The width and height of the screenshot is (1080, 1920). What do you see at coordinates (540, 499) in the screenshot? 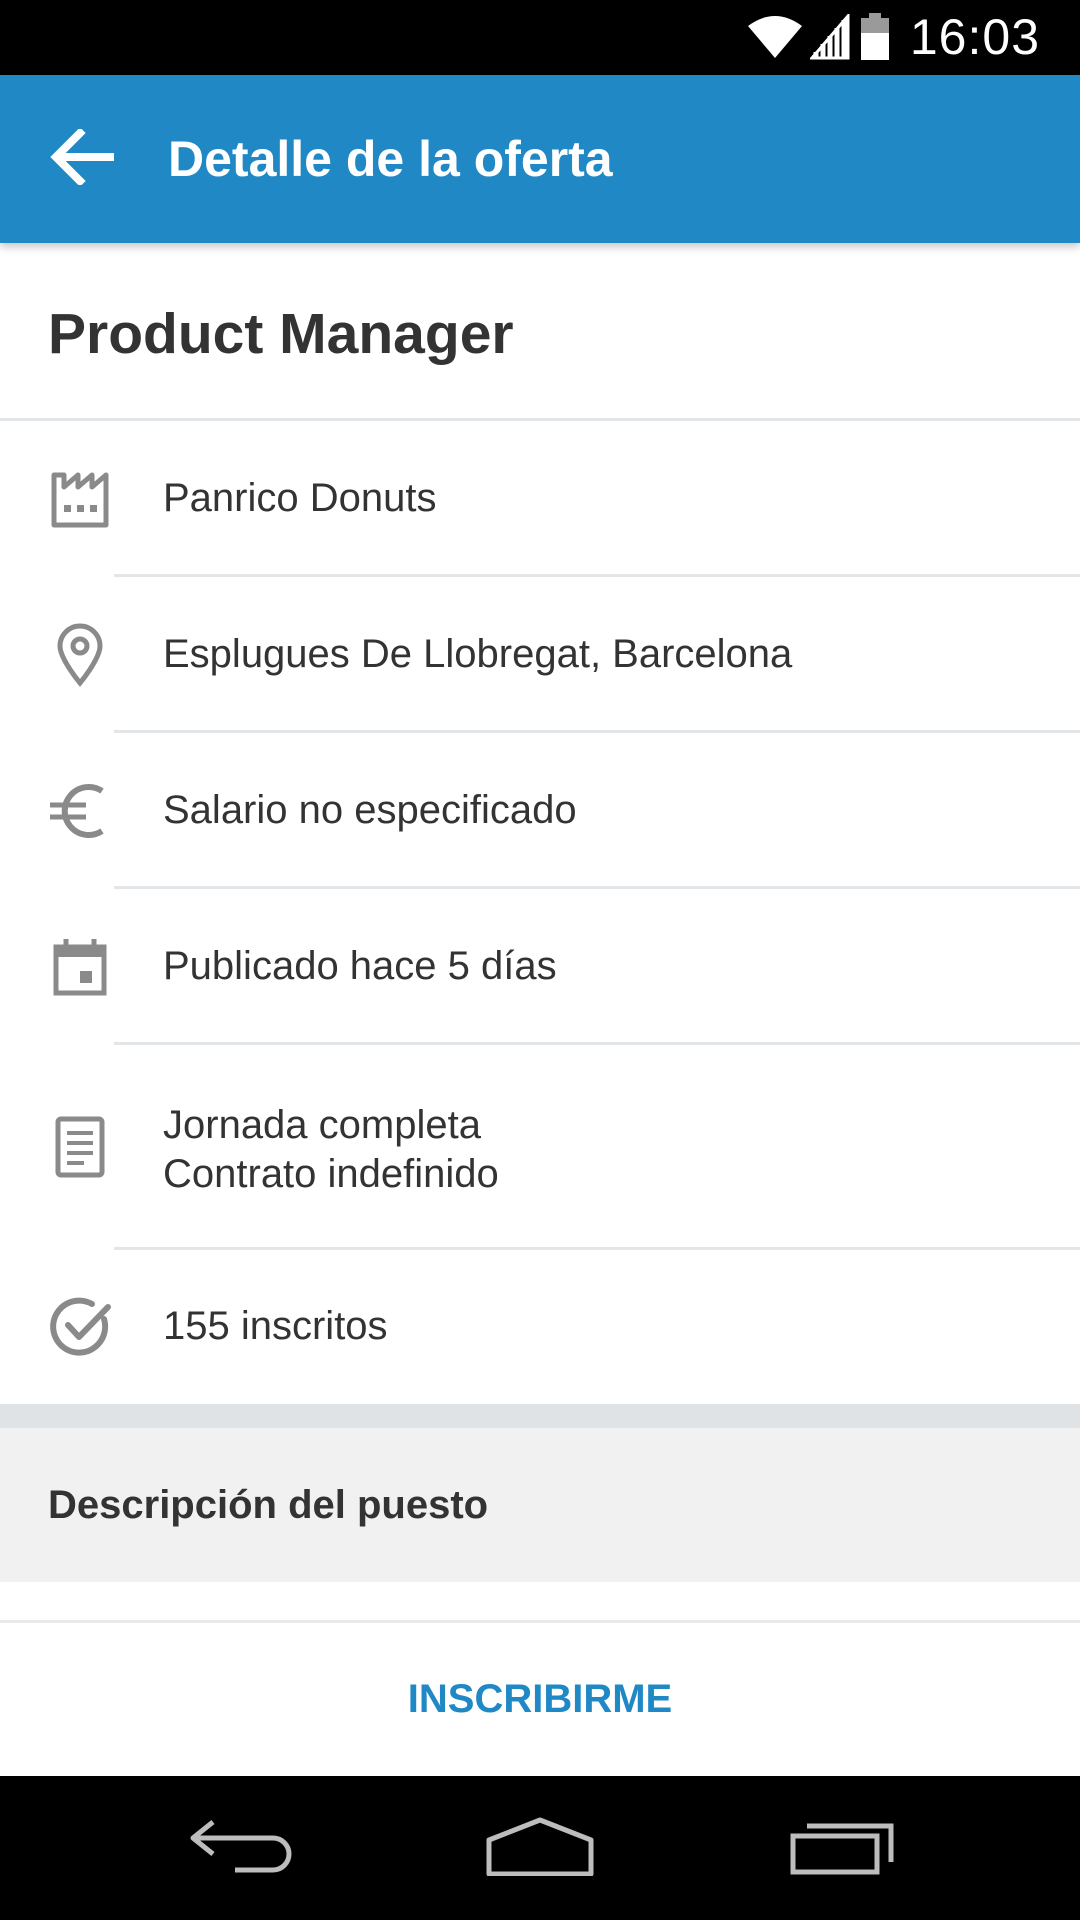
I see `company-row: Panrico Donuts` at bounding box center [540, 499].